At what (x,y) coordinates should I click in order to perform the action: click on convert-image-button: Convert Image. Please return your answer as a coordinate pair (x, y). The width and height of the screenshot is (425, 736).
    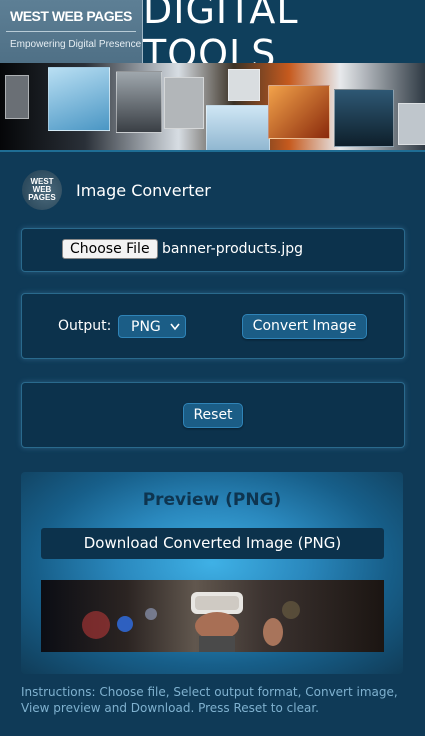
    Looking at the image, I should click on (304, 326).